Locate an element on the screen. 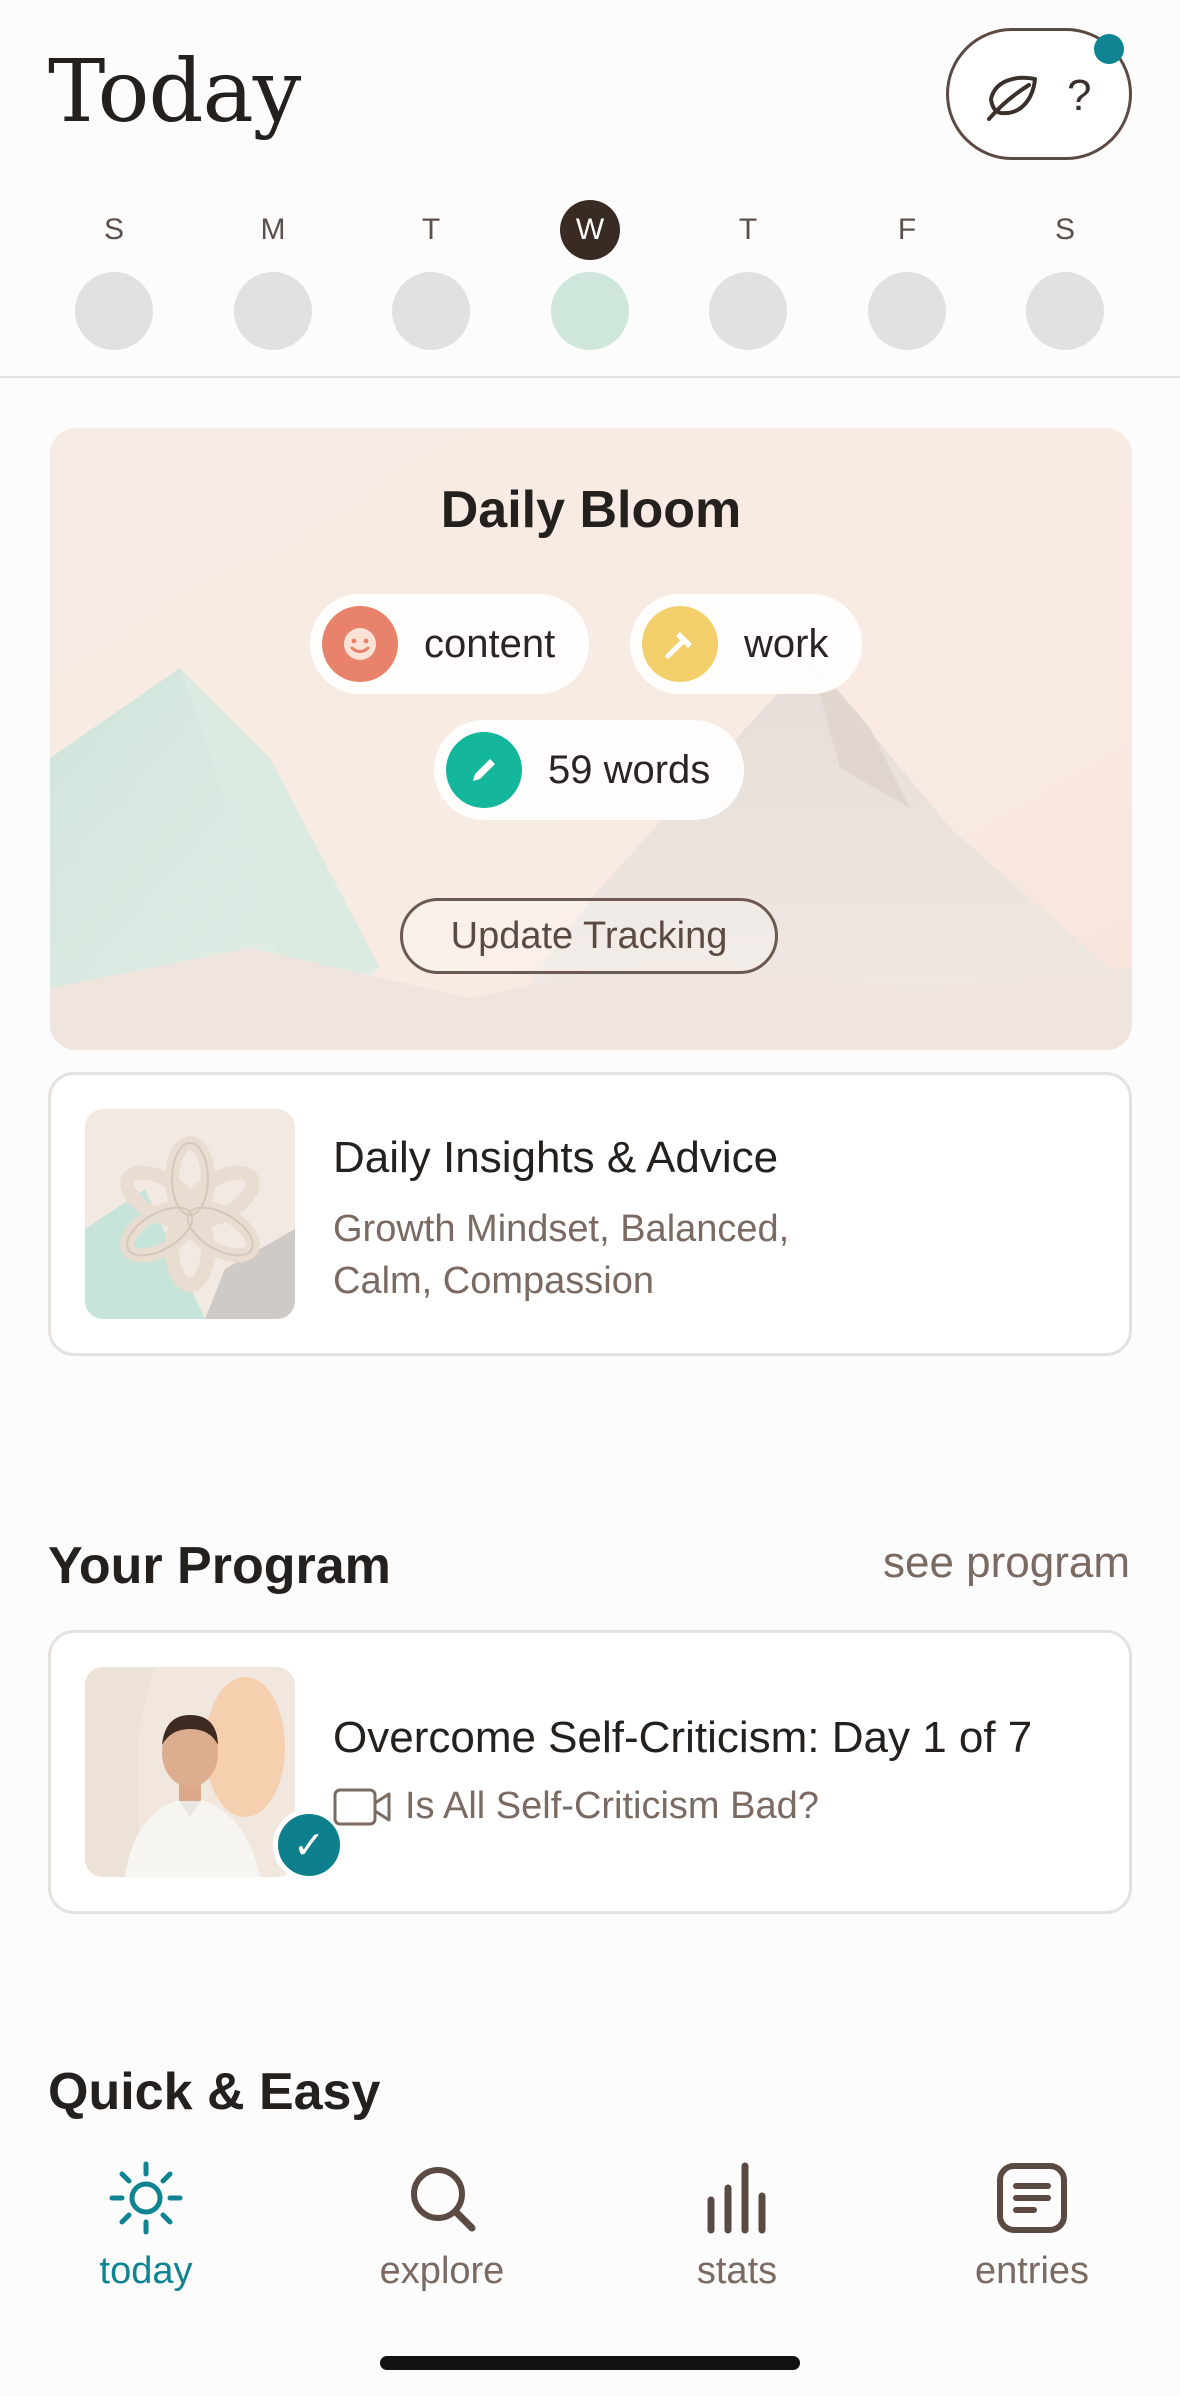 The height and width of the screenshot is (2396, 1180). day-thursday: T is located at coordinates (748, 275).